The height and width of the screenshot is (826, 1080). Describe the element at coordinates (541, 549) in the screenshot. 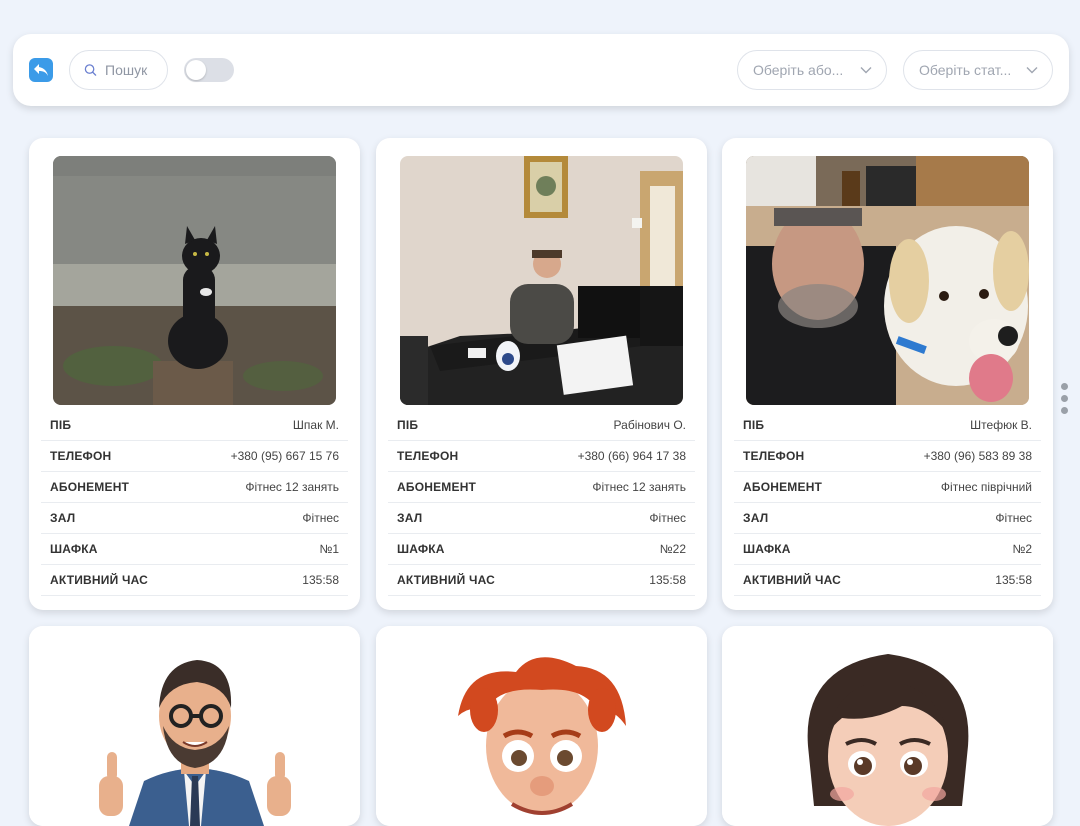

I see `info-row-locker: ШАФКА №22` at that location.